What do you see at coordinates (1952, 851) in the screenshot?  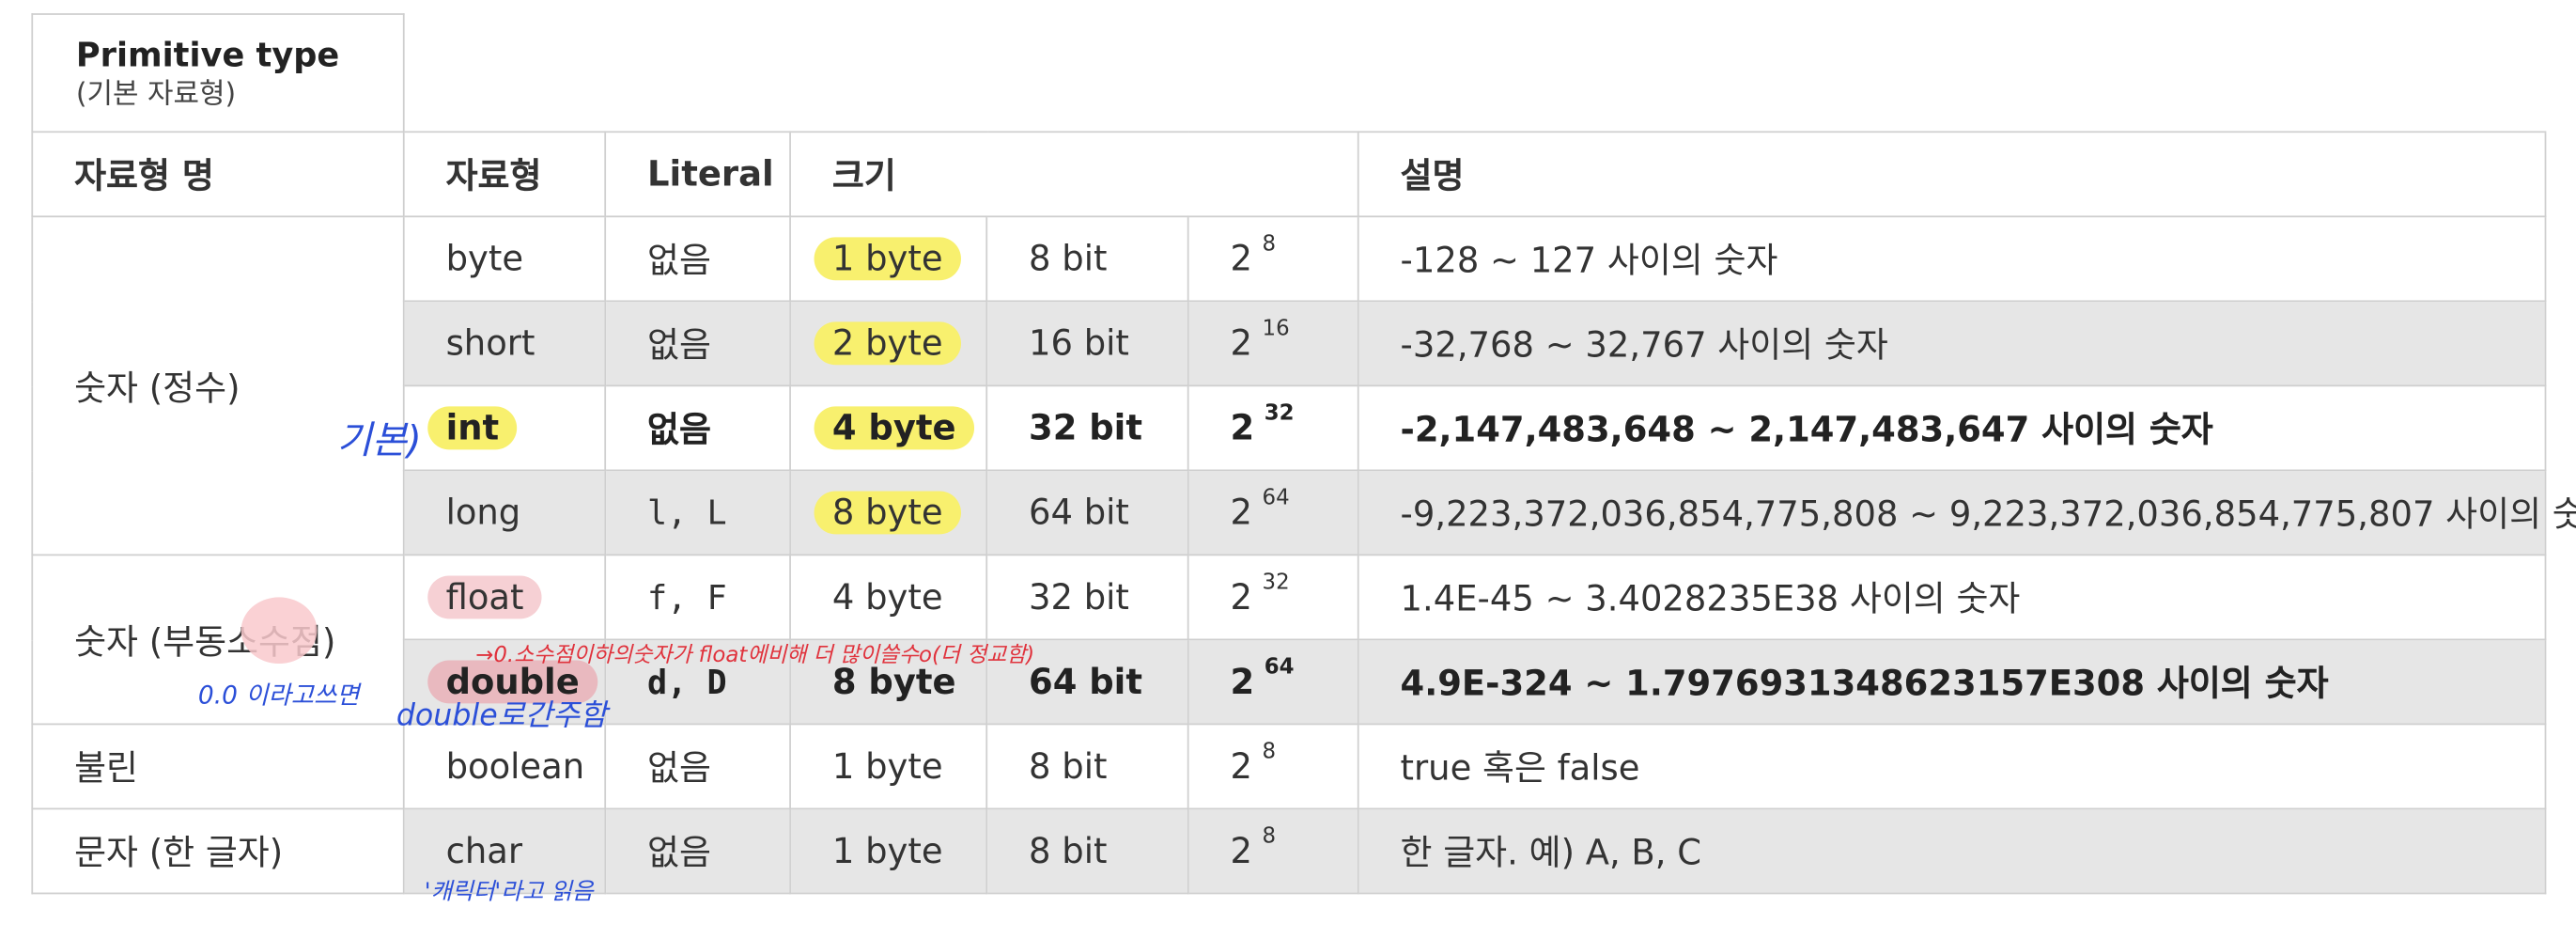 I see `desc-cell: 한 글자. 예) A, B, C` at bounding box center [1952, 851].